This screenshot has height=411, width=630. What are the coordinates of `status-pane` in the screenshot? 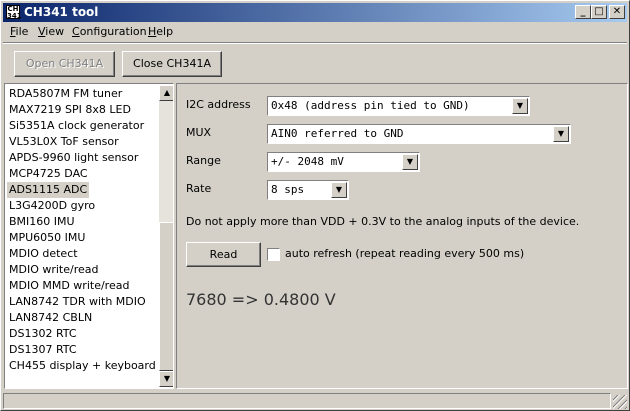 It's located at (307, 401).